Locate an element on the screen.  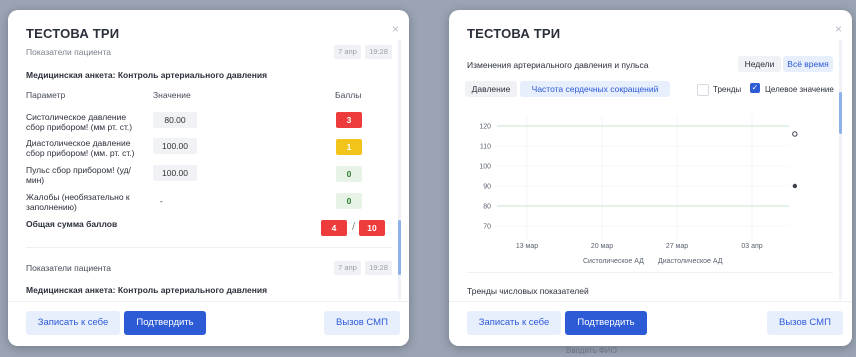
total-label: Общая сумма баллов is located at coordinates (72, 224).